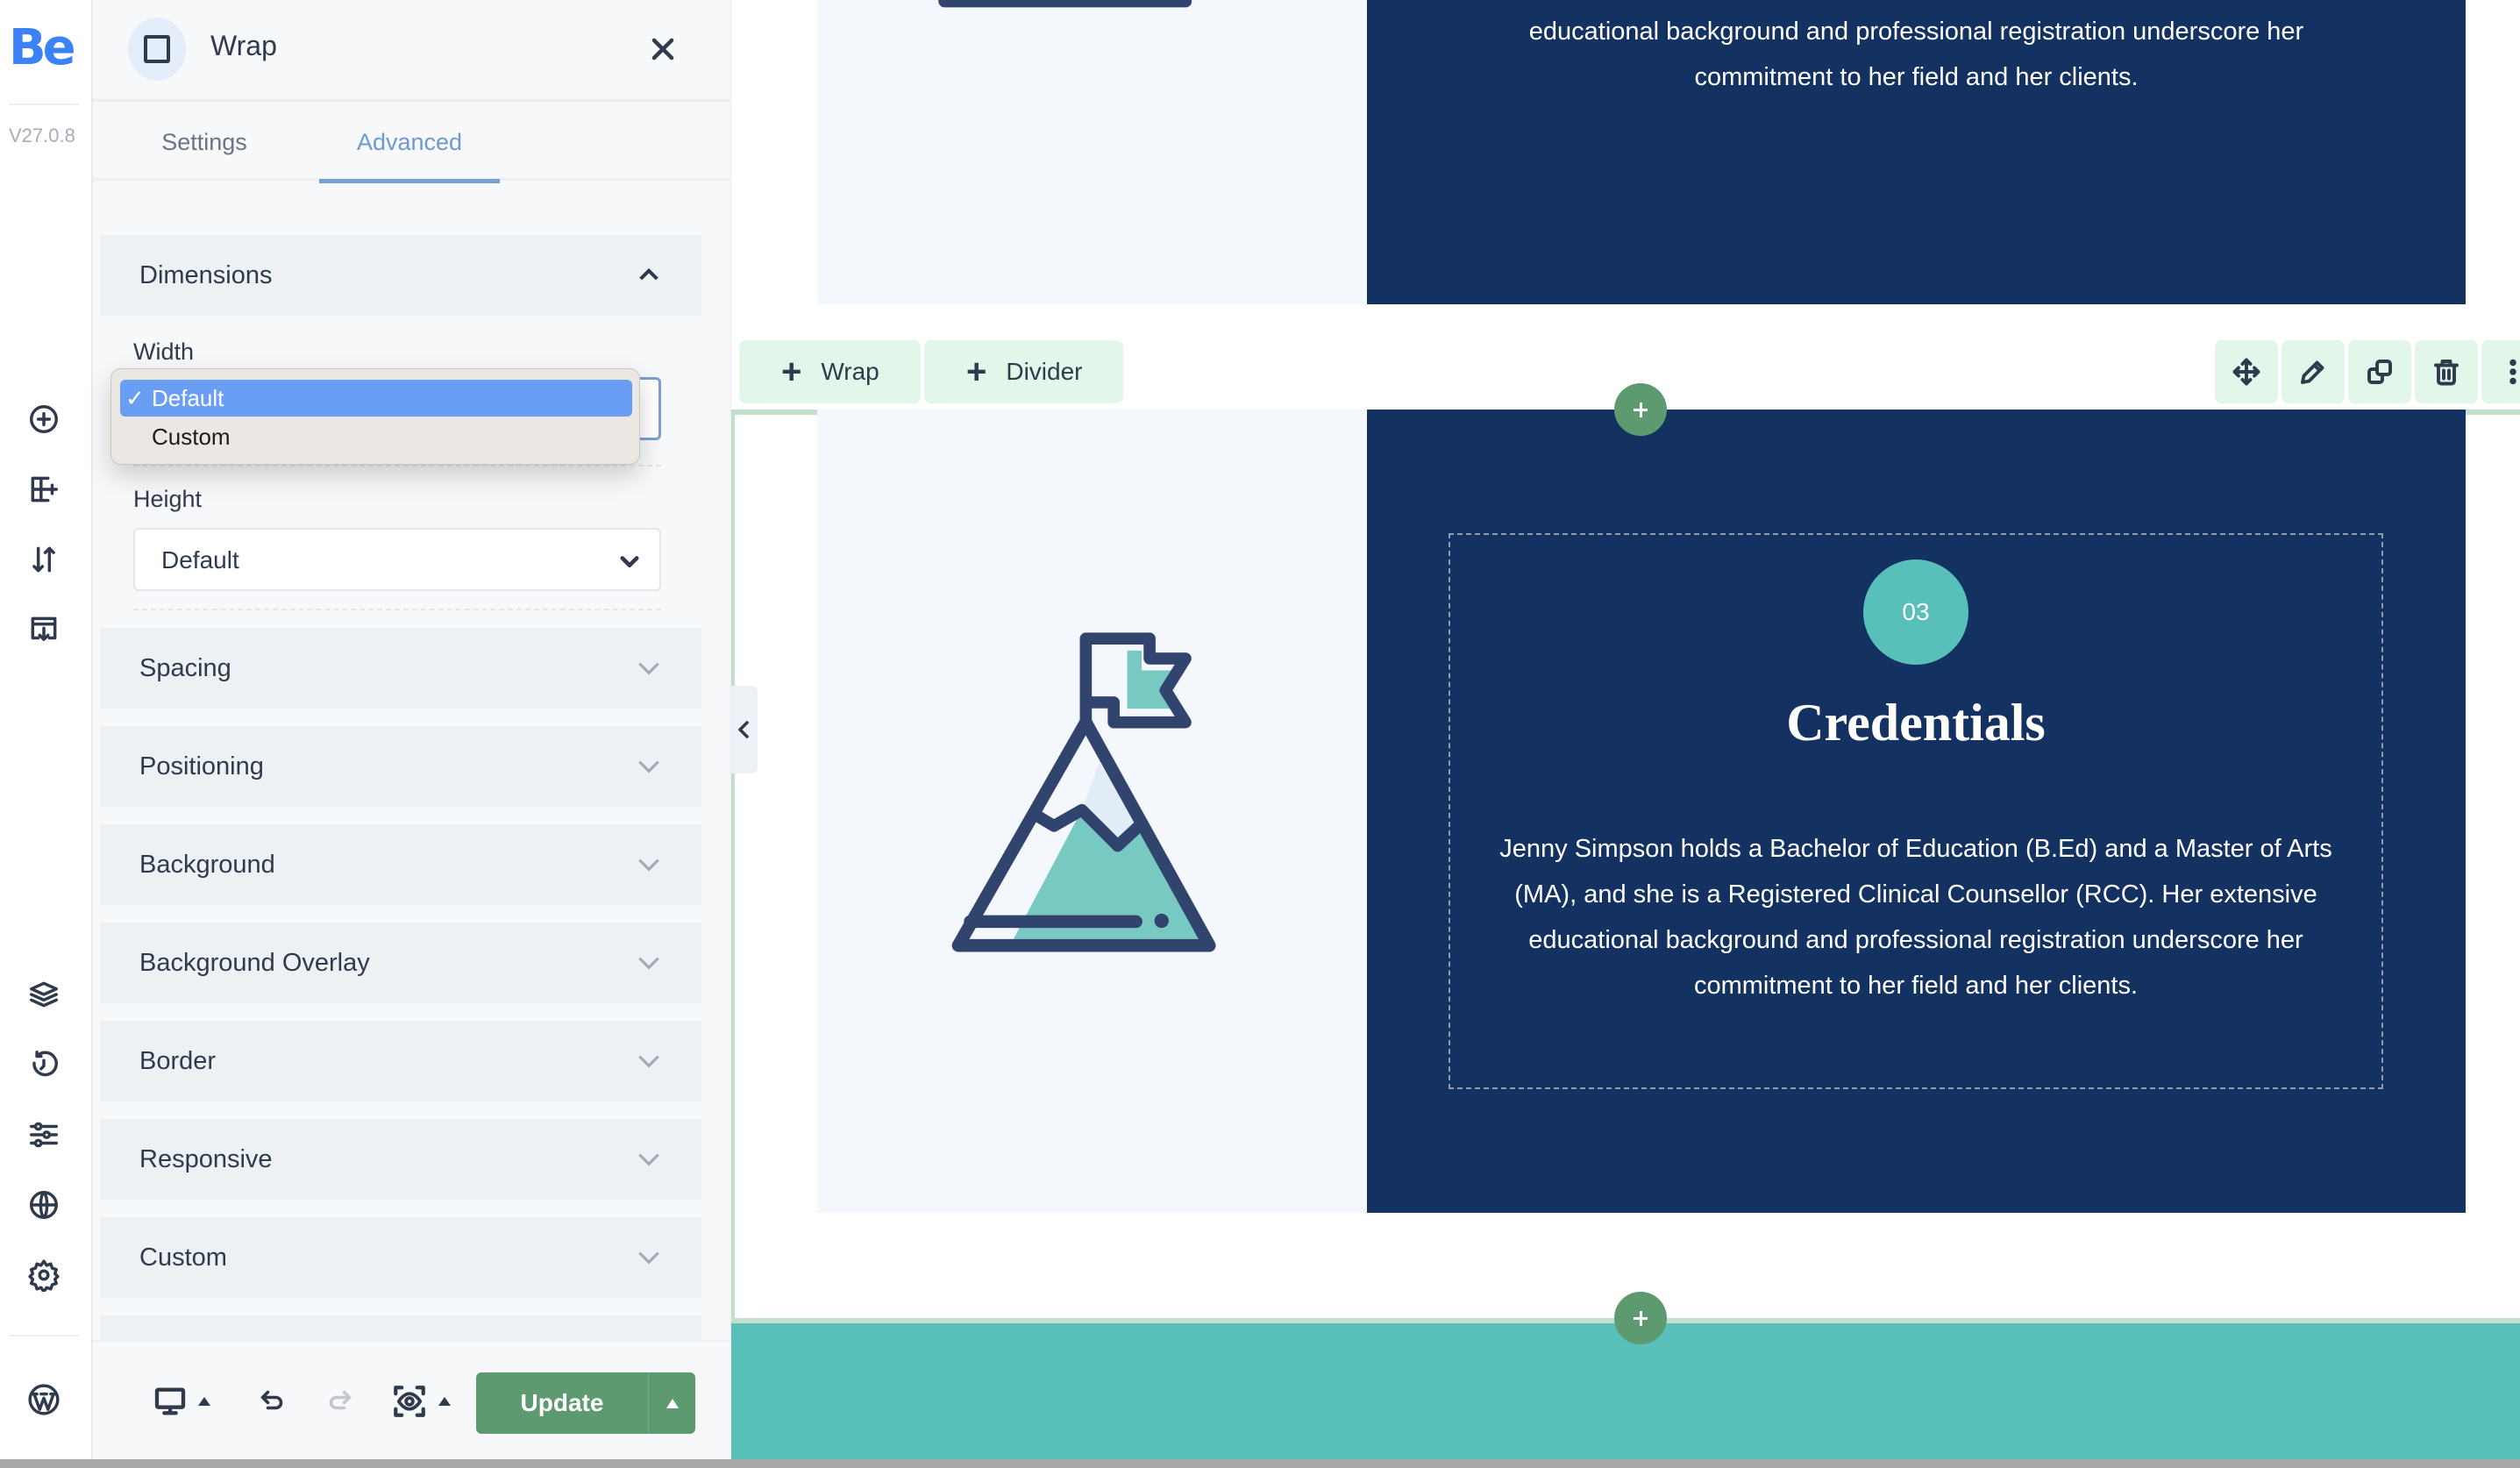 This screenshot has width=2520, height=1468. Describe the element at coordinates (200, 560) in the screenshot. I see `height-select-value: Default` at that location.